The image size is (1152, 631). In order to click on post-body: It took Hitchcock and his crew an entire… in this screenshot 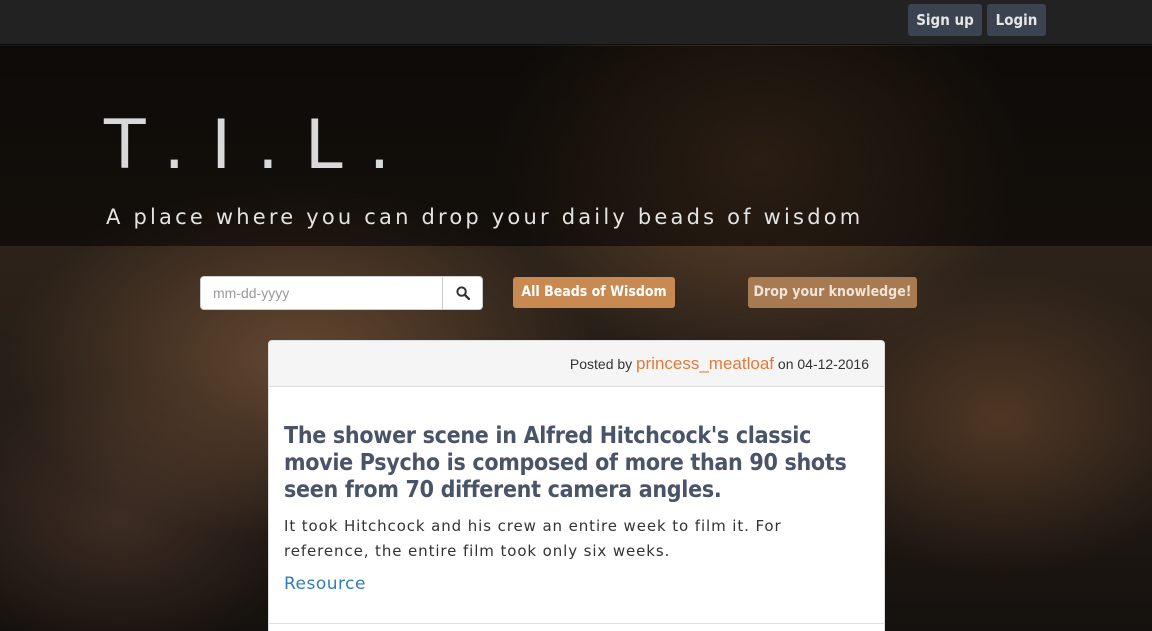, I will do `click(533, 538)`.